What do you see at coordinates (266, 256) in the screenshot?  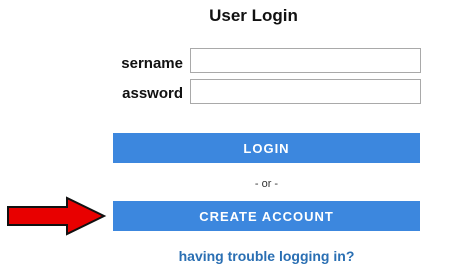 I see `trouble-logging-in-link: having trouble logging in?` at bounding box center [266, 256].